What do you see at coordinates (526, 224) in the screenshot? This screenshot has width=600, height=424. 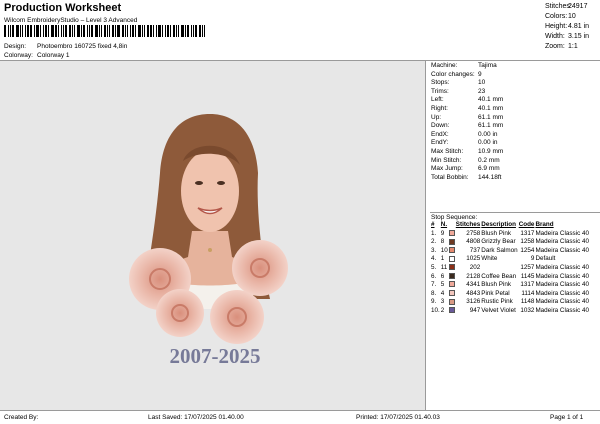 I see `column-header: Code` at bounding box center [526, 224].